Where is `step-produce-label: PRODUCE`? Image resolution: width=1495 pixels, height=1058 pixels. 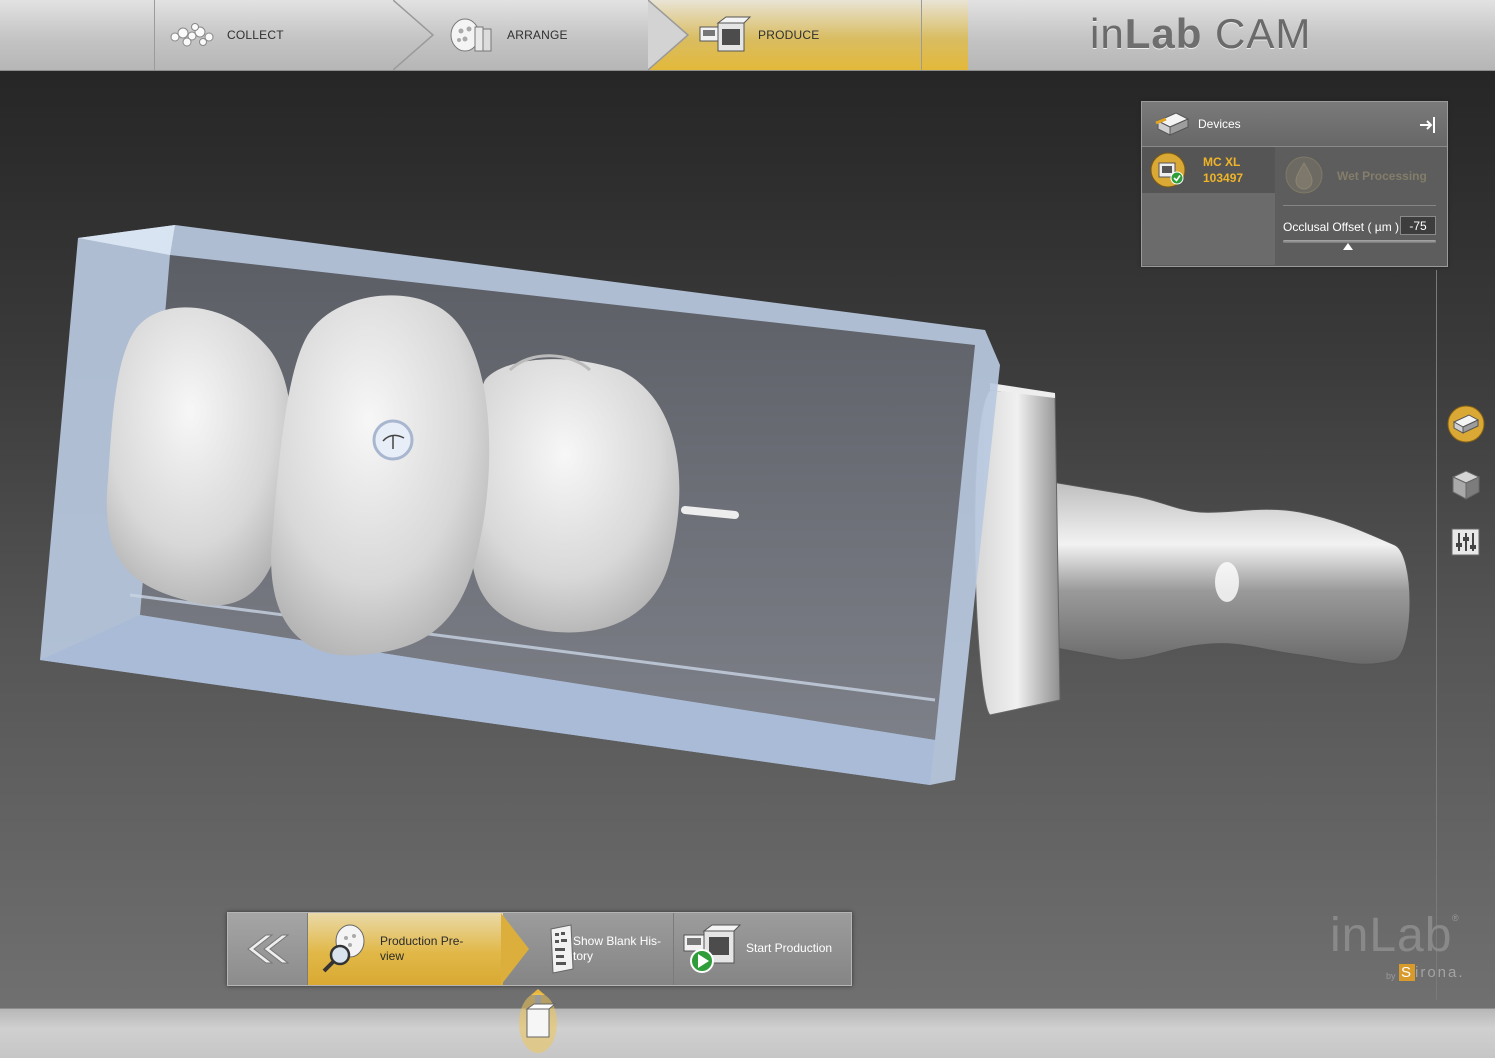
step-produce-label: PRODUCE is located at coordinates (789, 35).